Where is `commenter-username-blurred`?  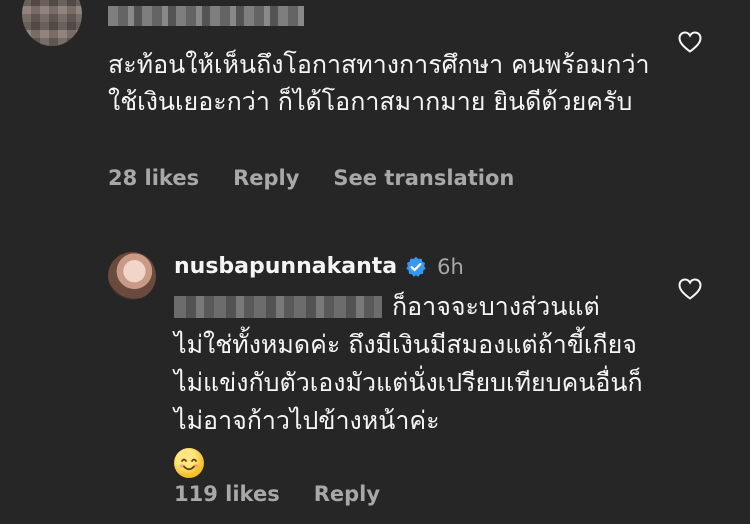 commenter-username-blurred is located at coordinates (206, 16).